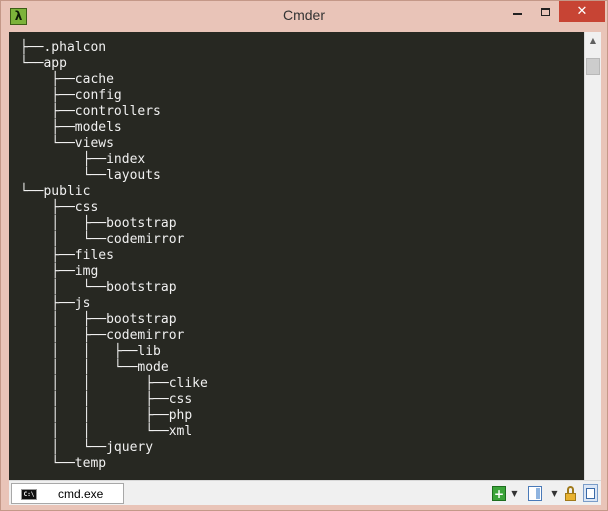  What do you see at coordinates (43, 63) in the screenshot?
I see `tree-line: └──app` at bounding box center [43, 63].